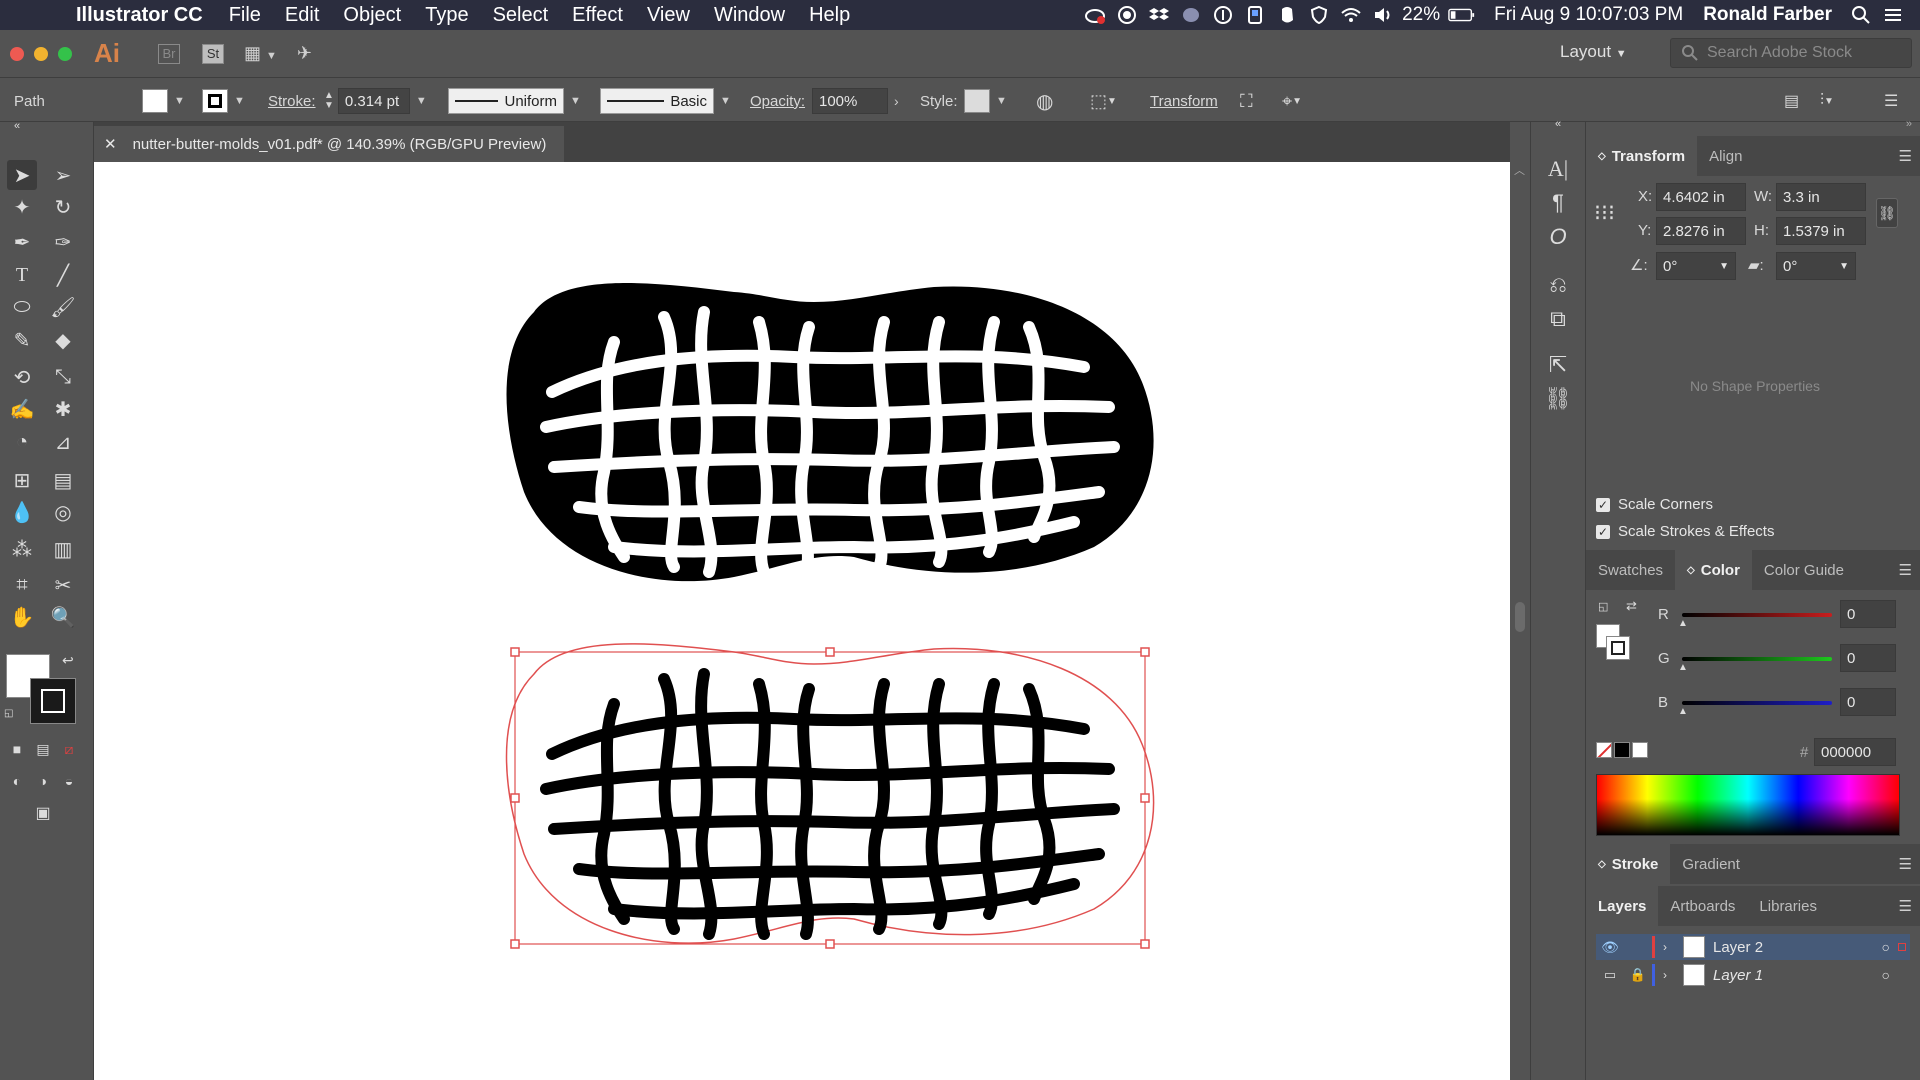  Describe the element at coordinates (17, 53) in the screenshot. I see `close-window-button` at that location.